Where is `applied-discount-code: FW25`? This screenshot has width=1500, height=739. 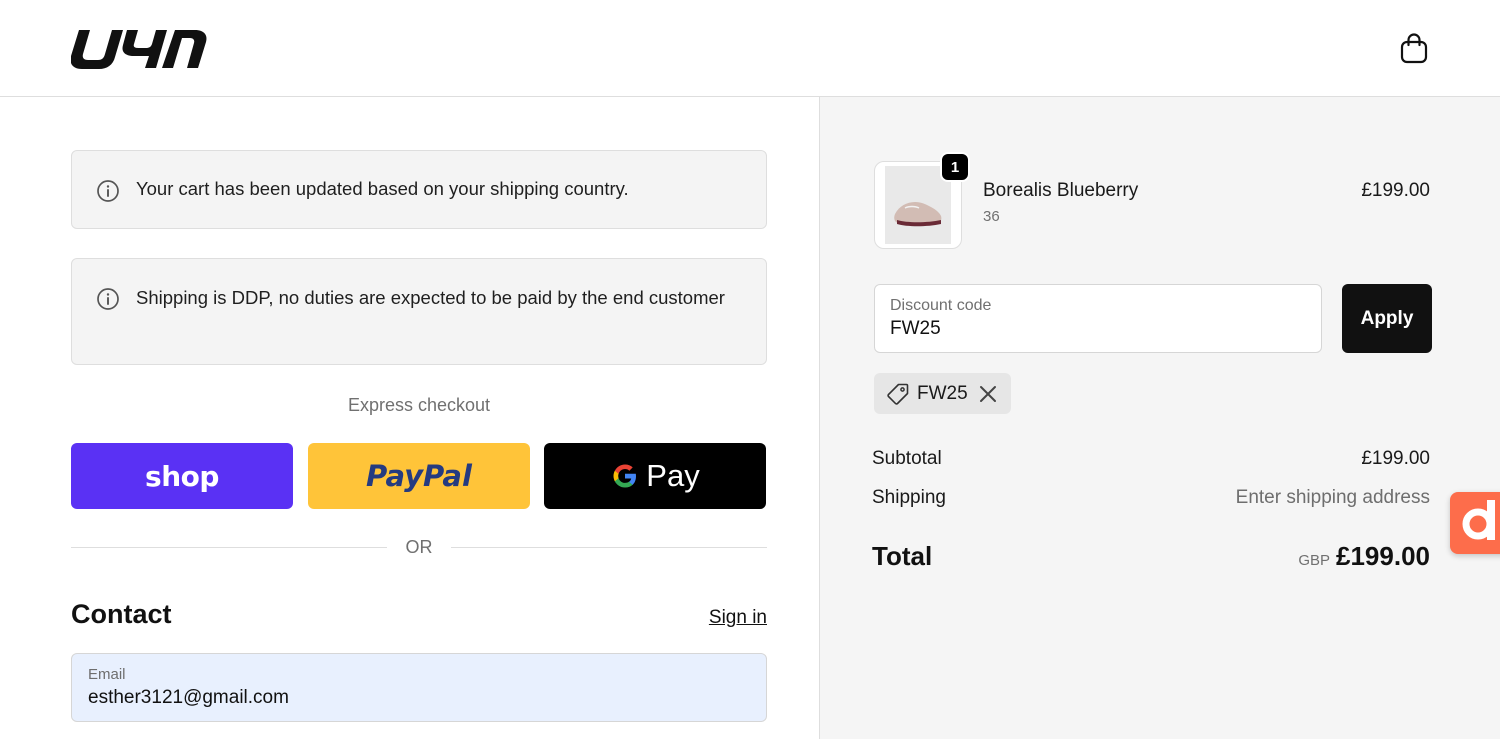
applied-discount-code: FW25 is located at coordinates (942, 393).